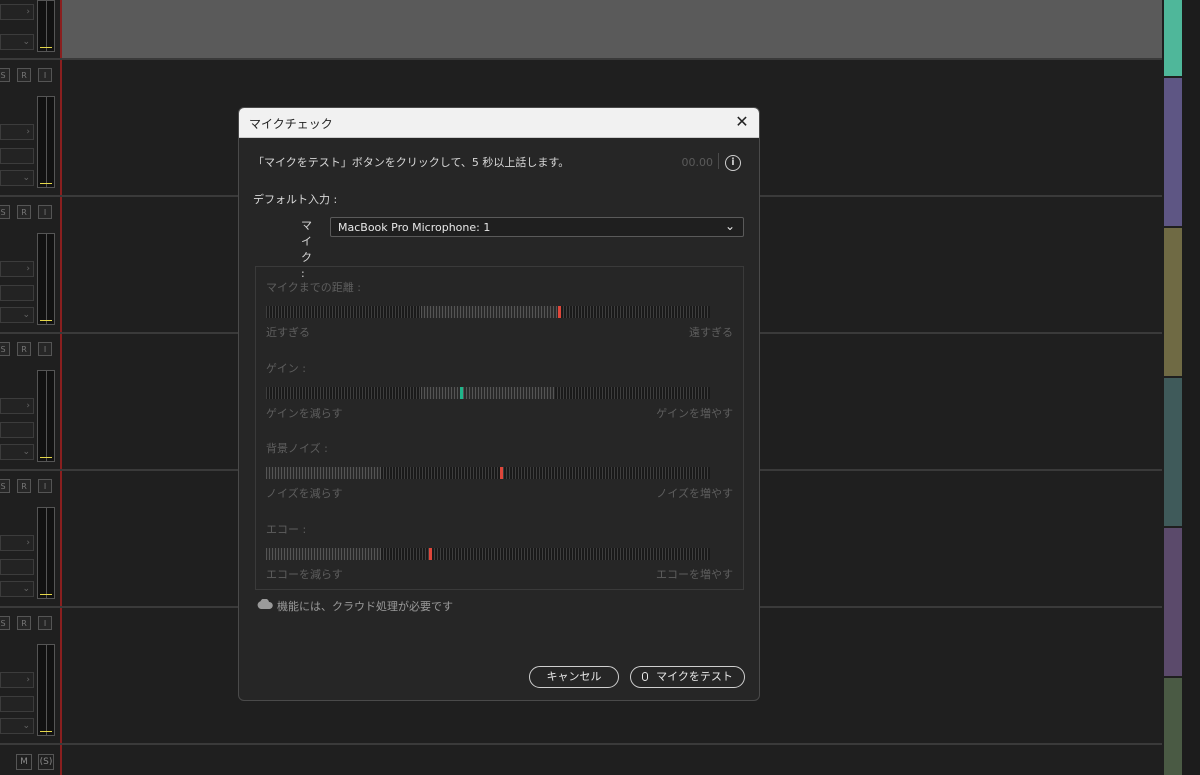 The height and width of the screenshot is (775, 1200). I want to click on chevron-down-icon: ⌄, so click(729, 226).